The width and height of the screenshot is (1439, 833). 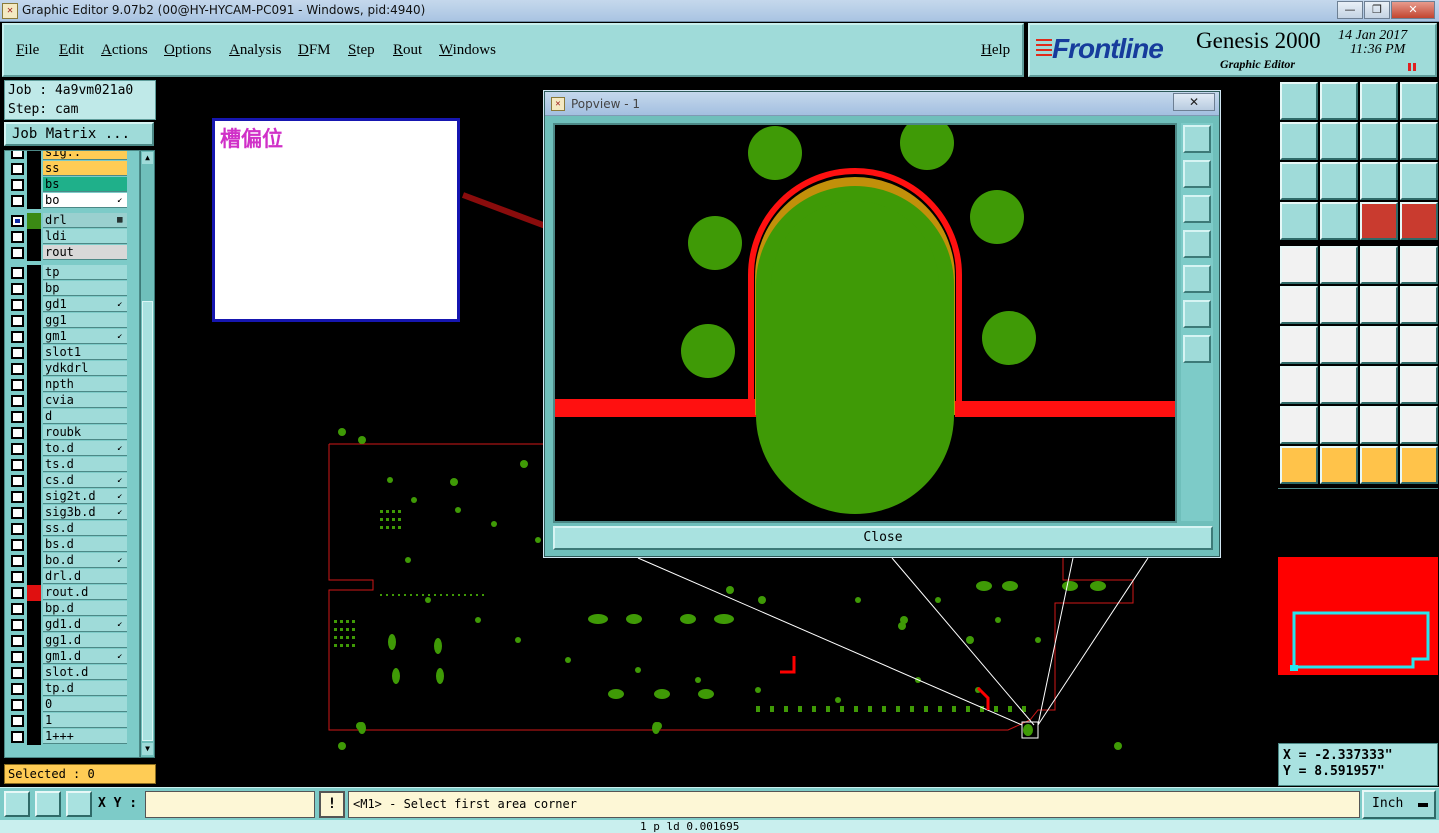 I want to click on menu-file: File, so click(x=27, y=50).